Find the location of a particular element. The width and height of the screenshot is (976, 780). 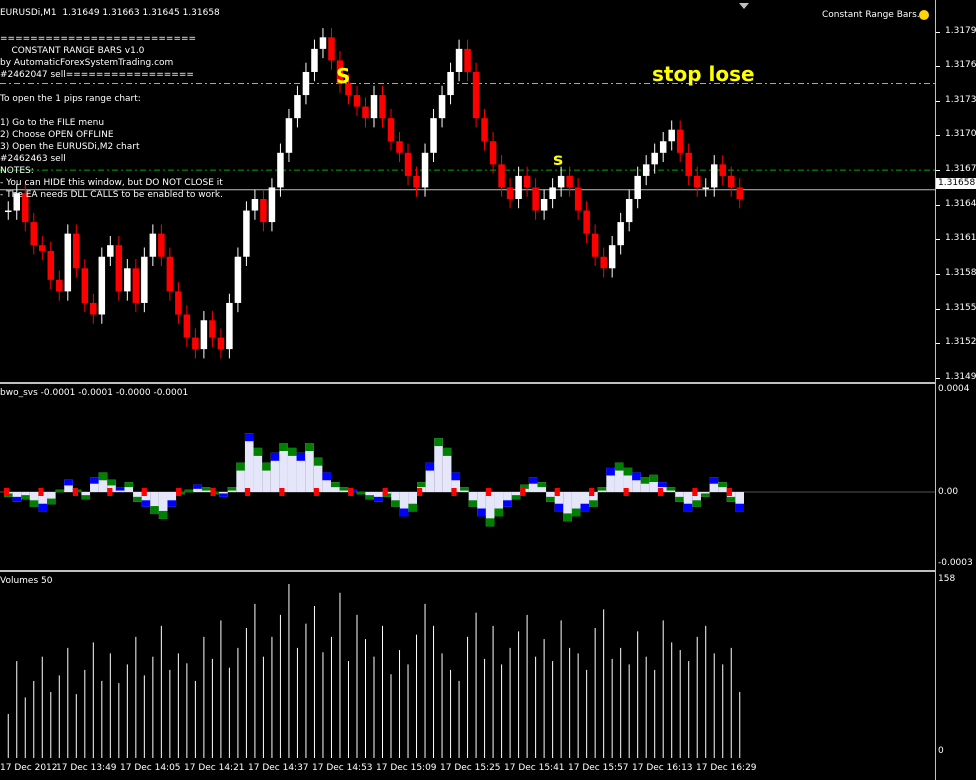

price-tick: 1.31615 is located at coordinates (960, 238).